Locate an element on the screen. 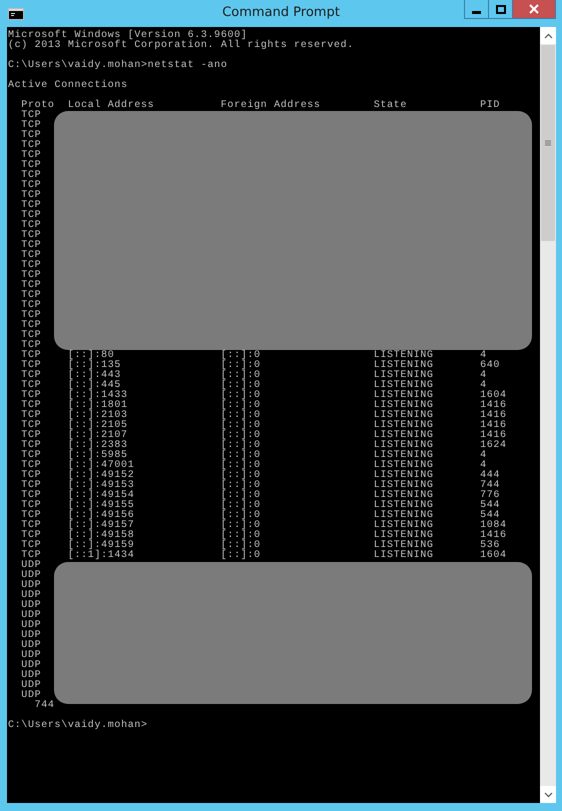 The image size is (562, 811). table-cell: [::]:5985 is located at coordinates (98, 456).